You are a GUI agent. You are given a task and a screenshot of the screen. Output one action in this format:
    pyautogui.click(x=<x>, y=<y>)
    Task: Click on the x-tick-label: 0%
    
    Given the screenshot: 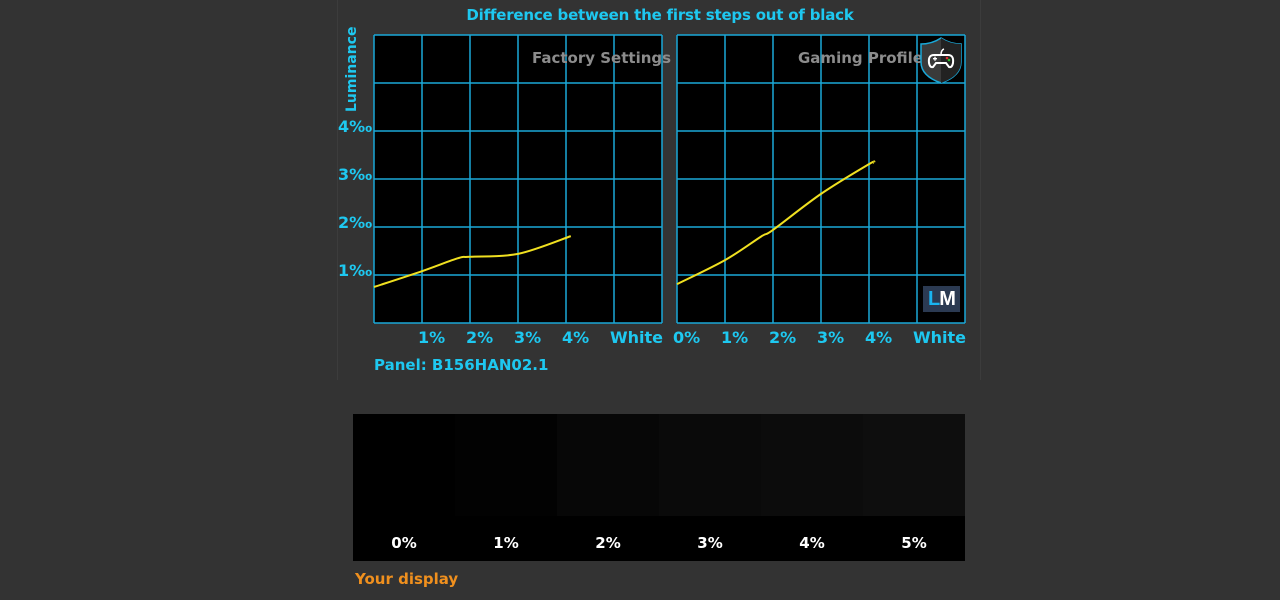 What is the action you would take?
    pyautogui.click(x=687, y=337)
    